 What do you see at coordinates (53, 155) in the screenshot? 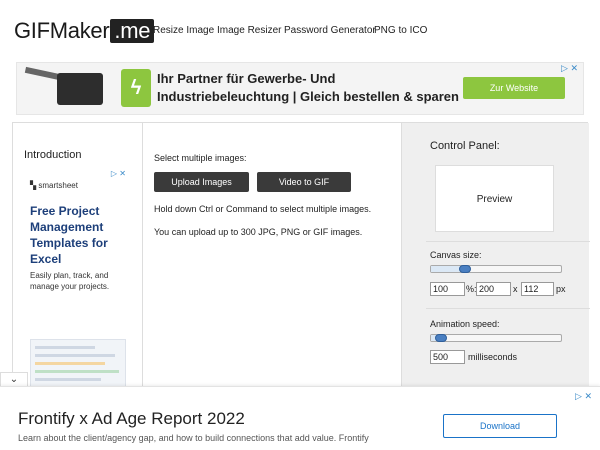
I see `introduction-heading: Introduction` at bounding box center [53, 155].